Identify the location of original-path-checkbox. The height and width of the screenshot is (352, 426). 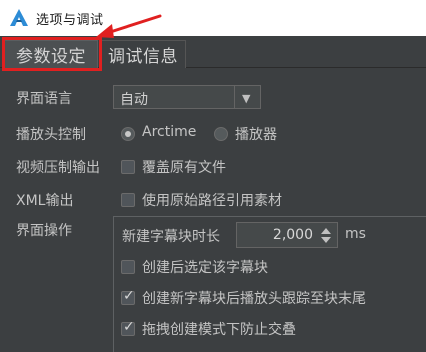
(128, 200).